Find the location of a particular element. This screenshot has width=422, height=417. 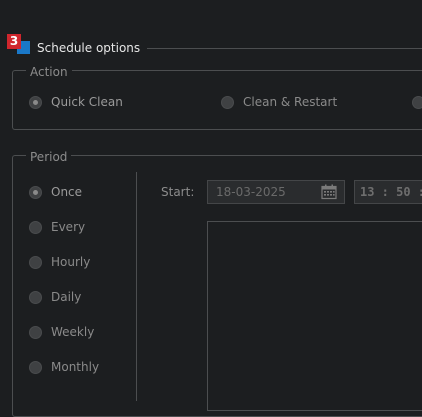

radio-label: Clean & Restart is located at coordinates (290, 102).